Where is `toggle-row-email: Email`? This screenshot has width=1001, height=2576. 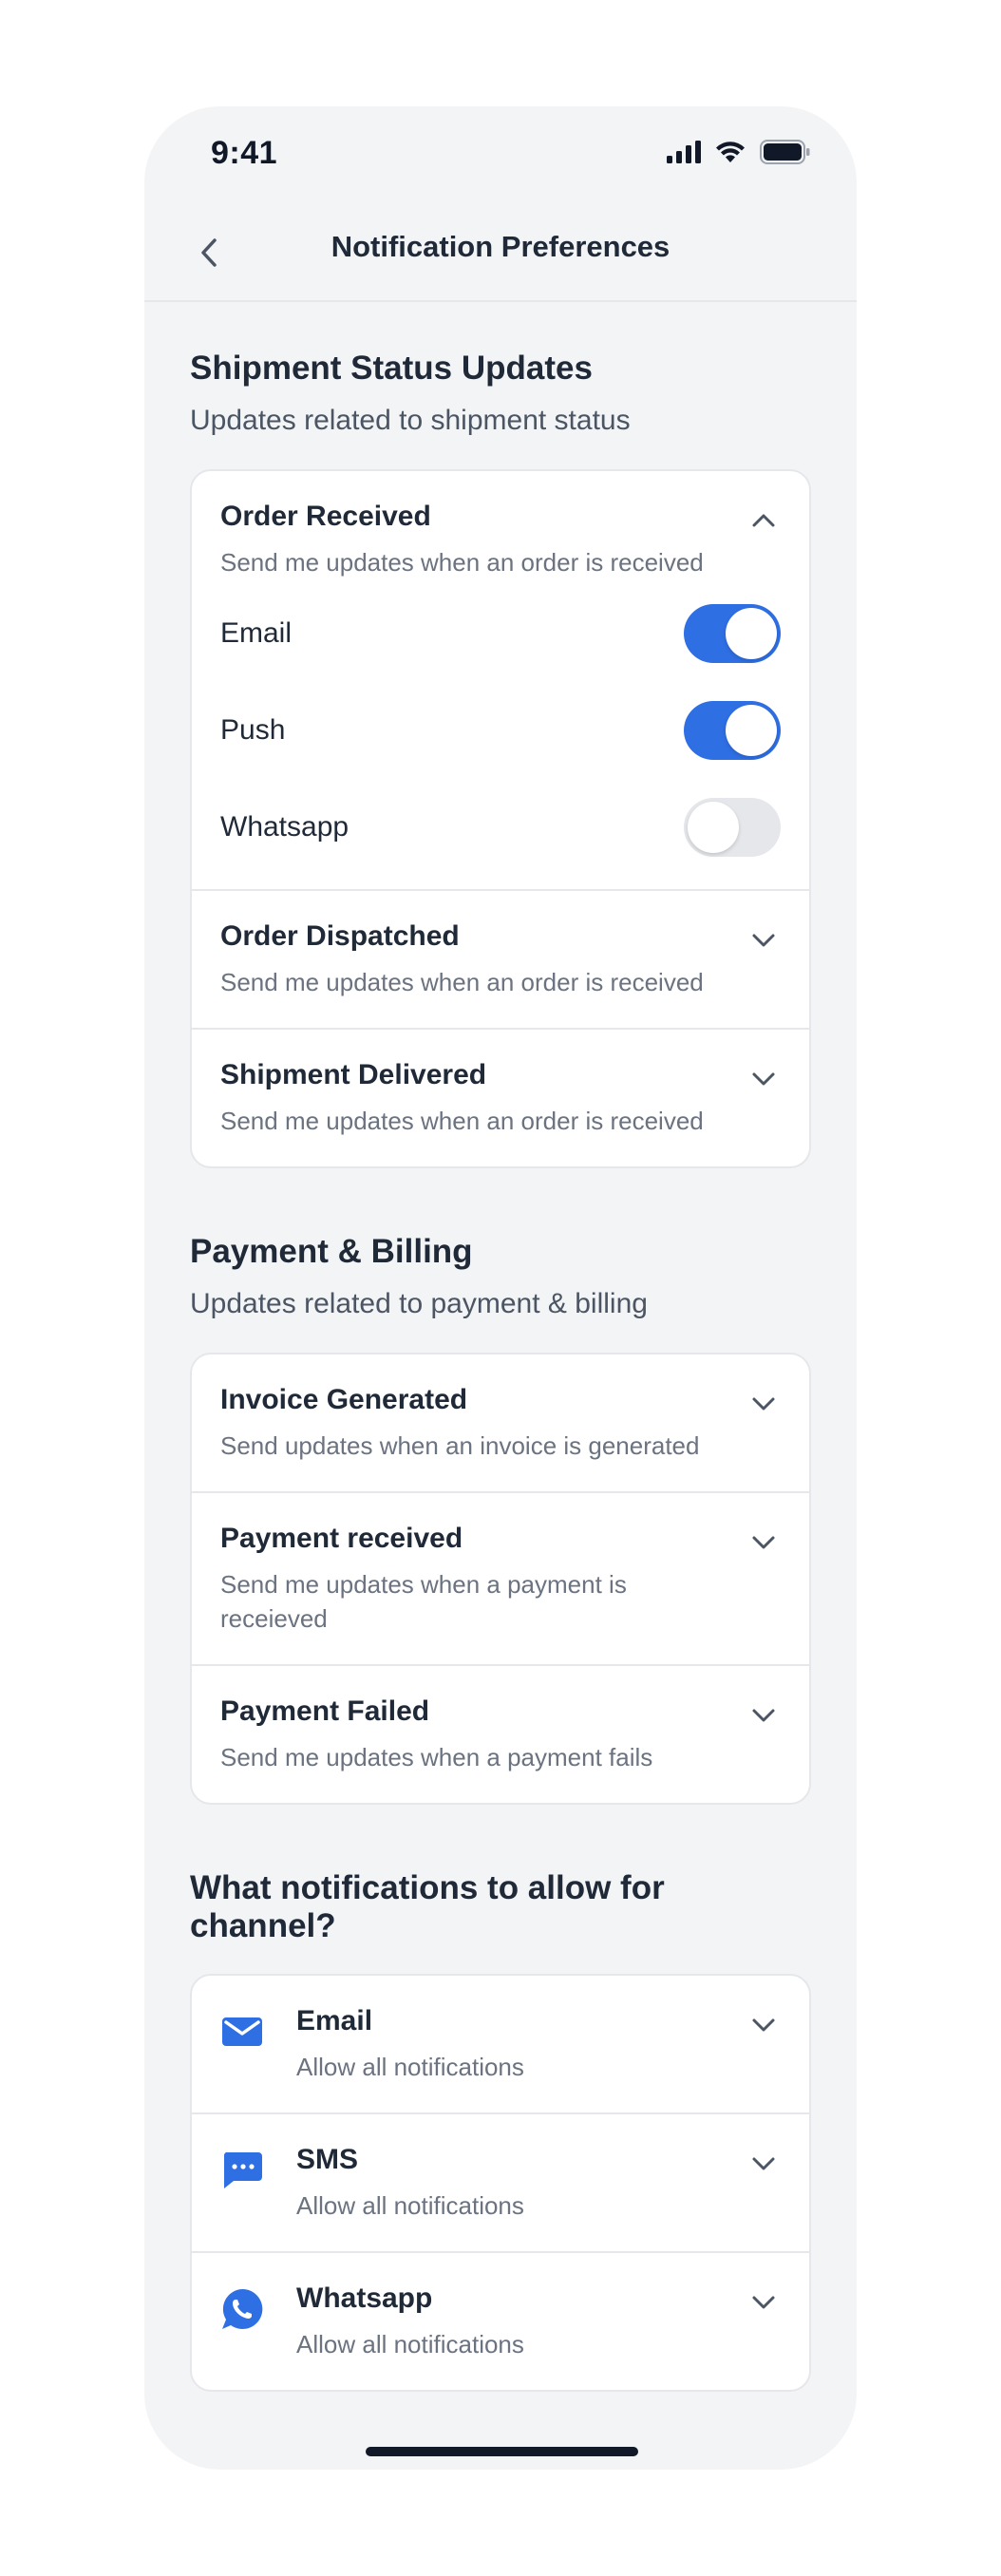 toggle-row-email: Email is located at coordinates (500, 633).